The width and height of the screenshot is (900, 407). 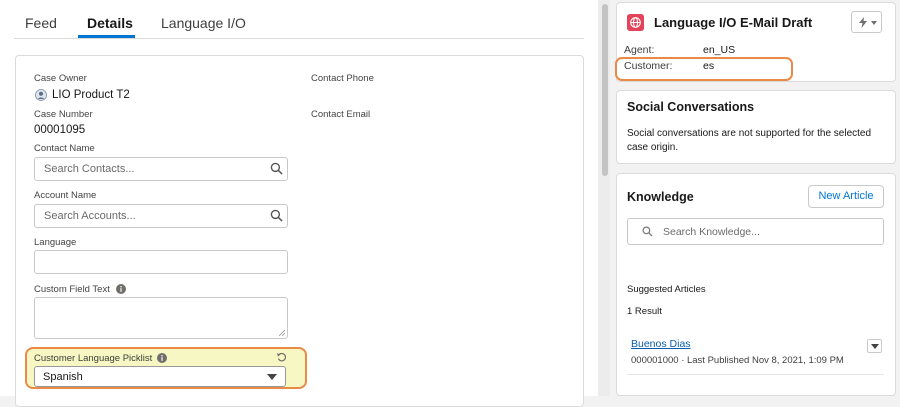 I want to click on contact-phone-label: Contact Phone, so click(x=342, y=78).